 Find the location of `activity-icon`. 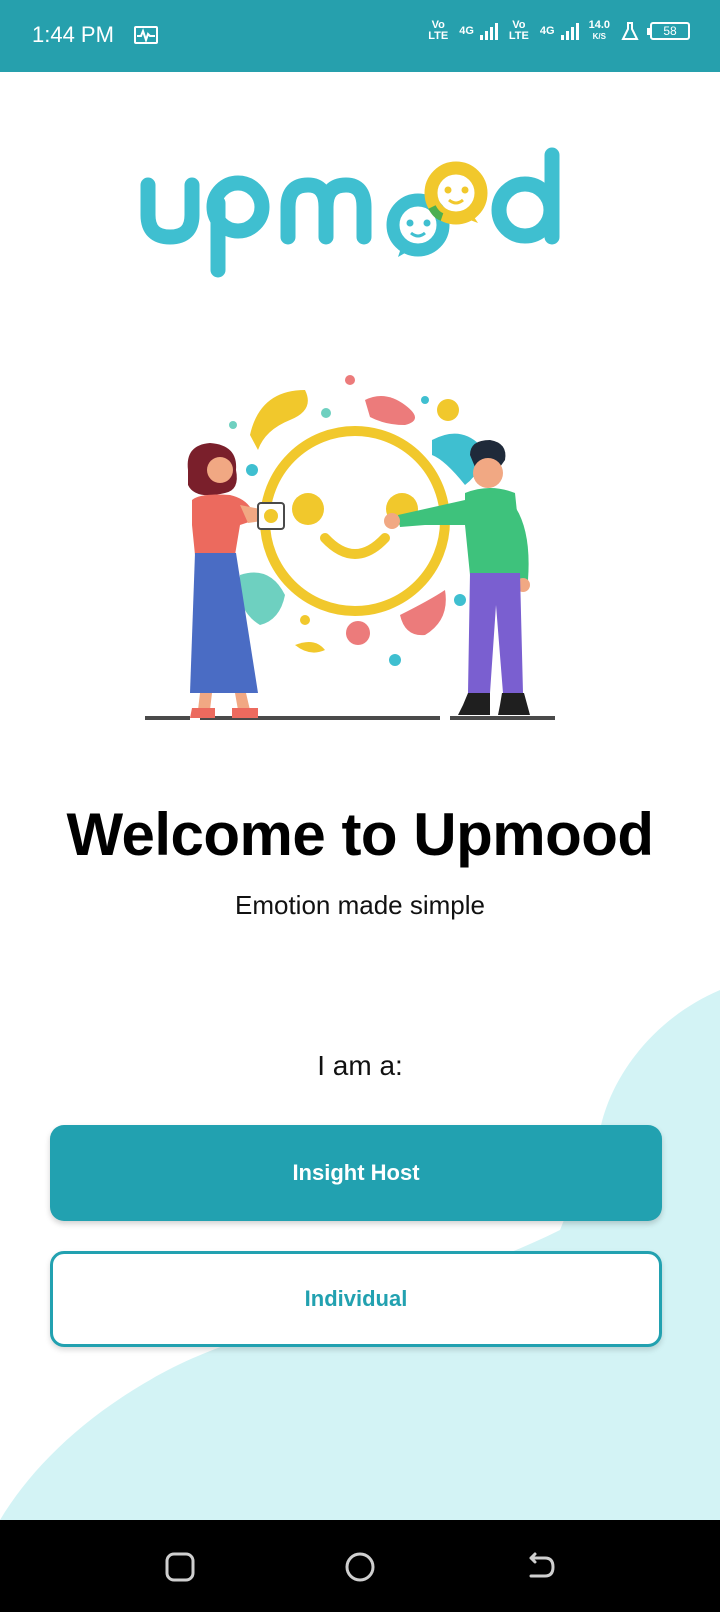

activity-icon is located at coordinates (146, 35).